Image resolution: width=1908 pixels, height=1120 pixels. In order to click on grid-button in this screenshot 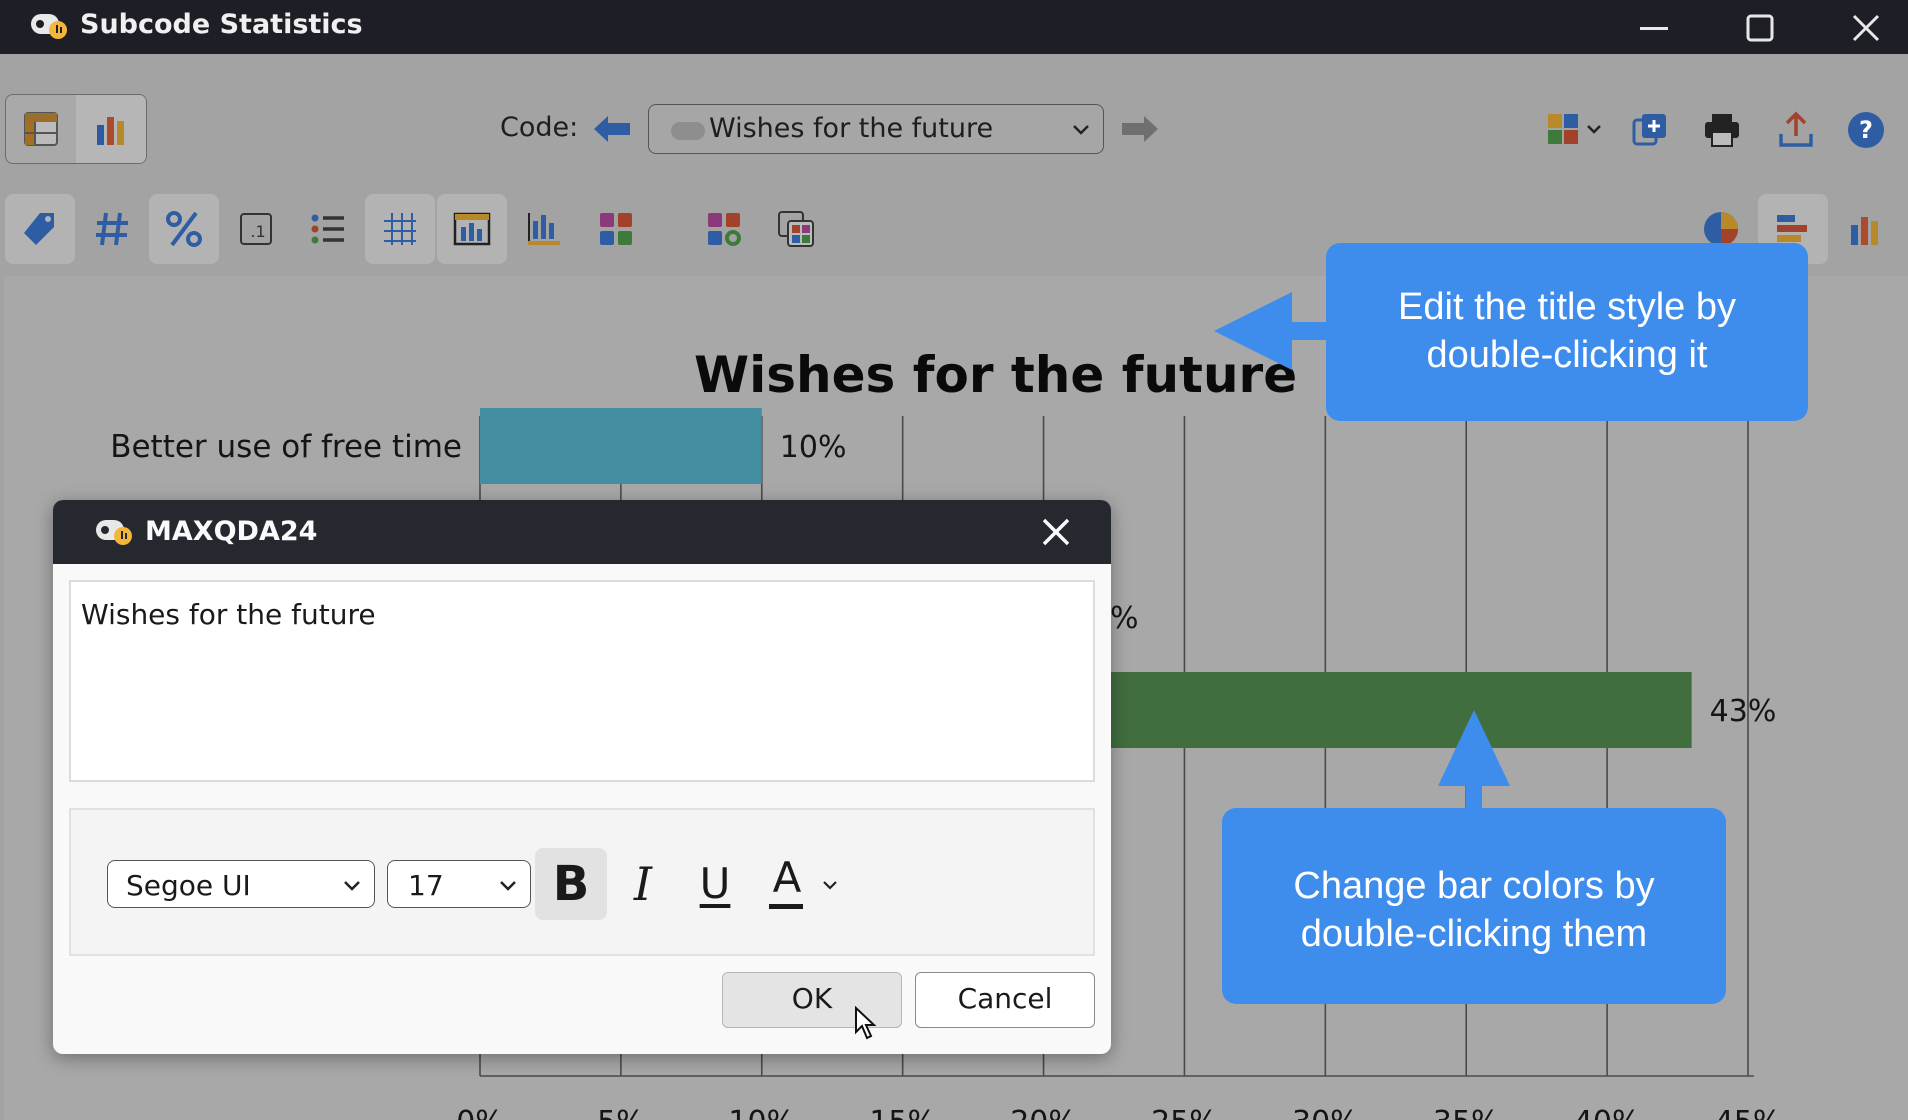, I will do `click(400, 229)`.